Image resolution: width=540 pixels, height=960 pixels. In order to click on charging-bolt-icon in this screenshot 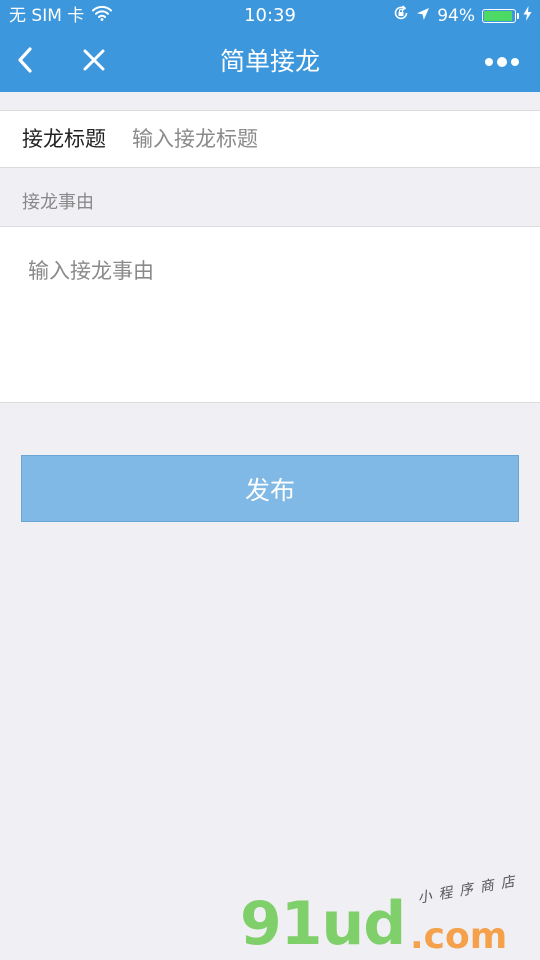, I will do `click(527, 16)`.